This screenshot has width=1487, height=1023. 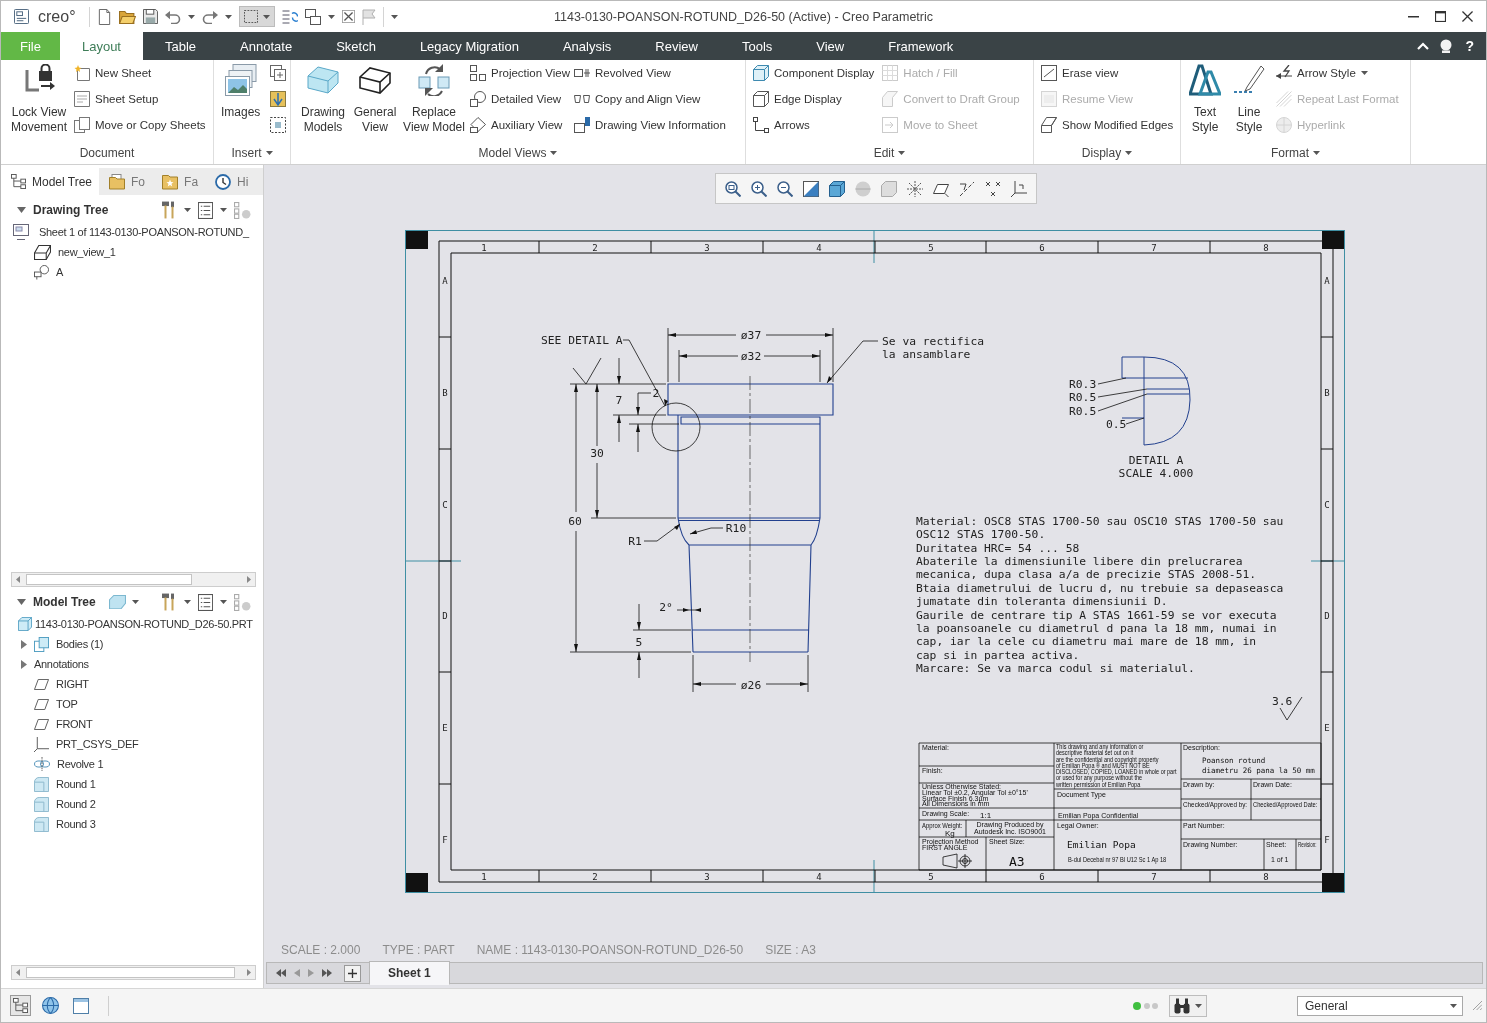 I want to click on ribbon-button: Lock View Movement, so click(x=39, y=101).